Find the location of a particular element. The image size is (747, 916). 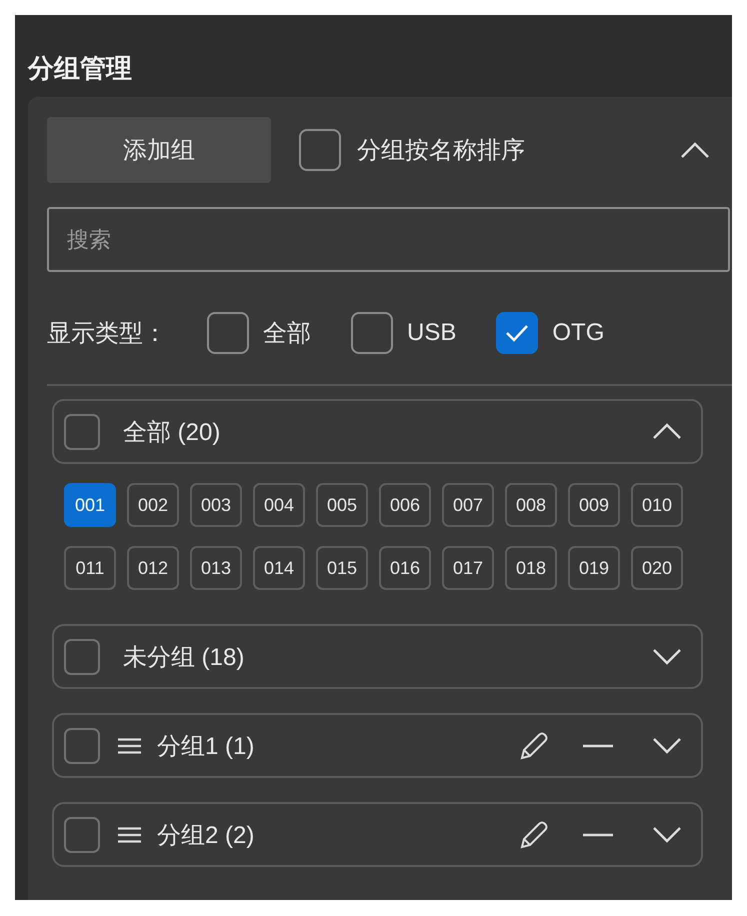

checkbox-label: OTG is located at coordinates (578, 333).